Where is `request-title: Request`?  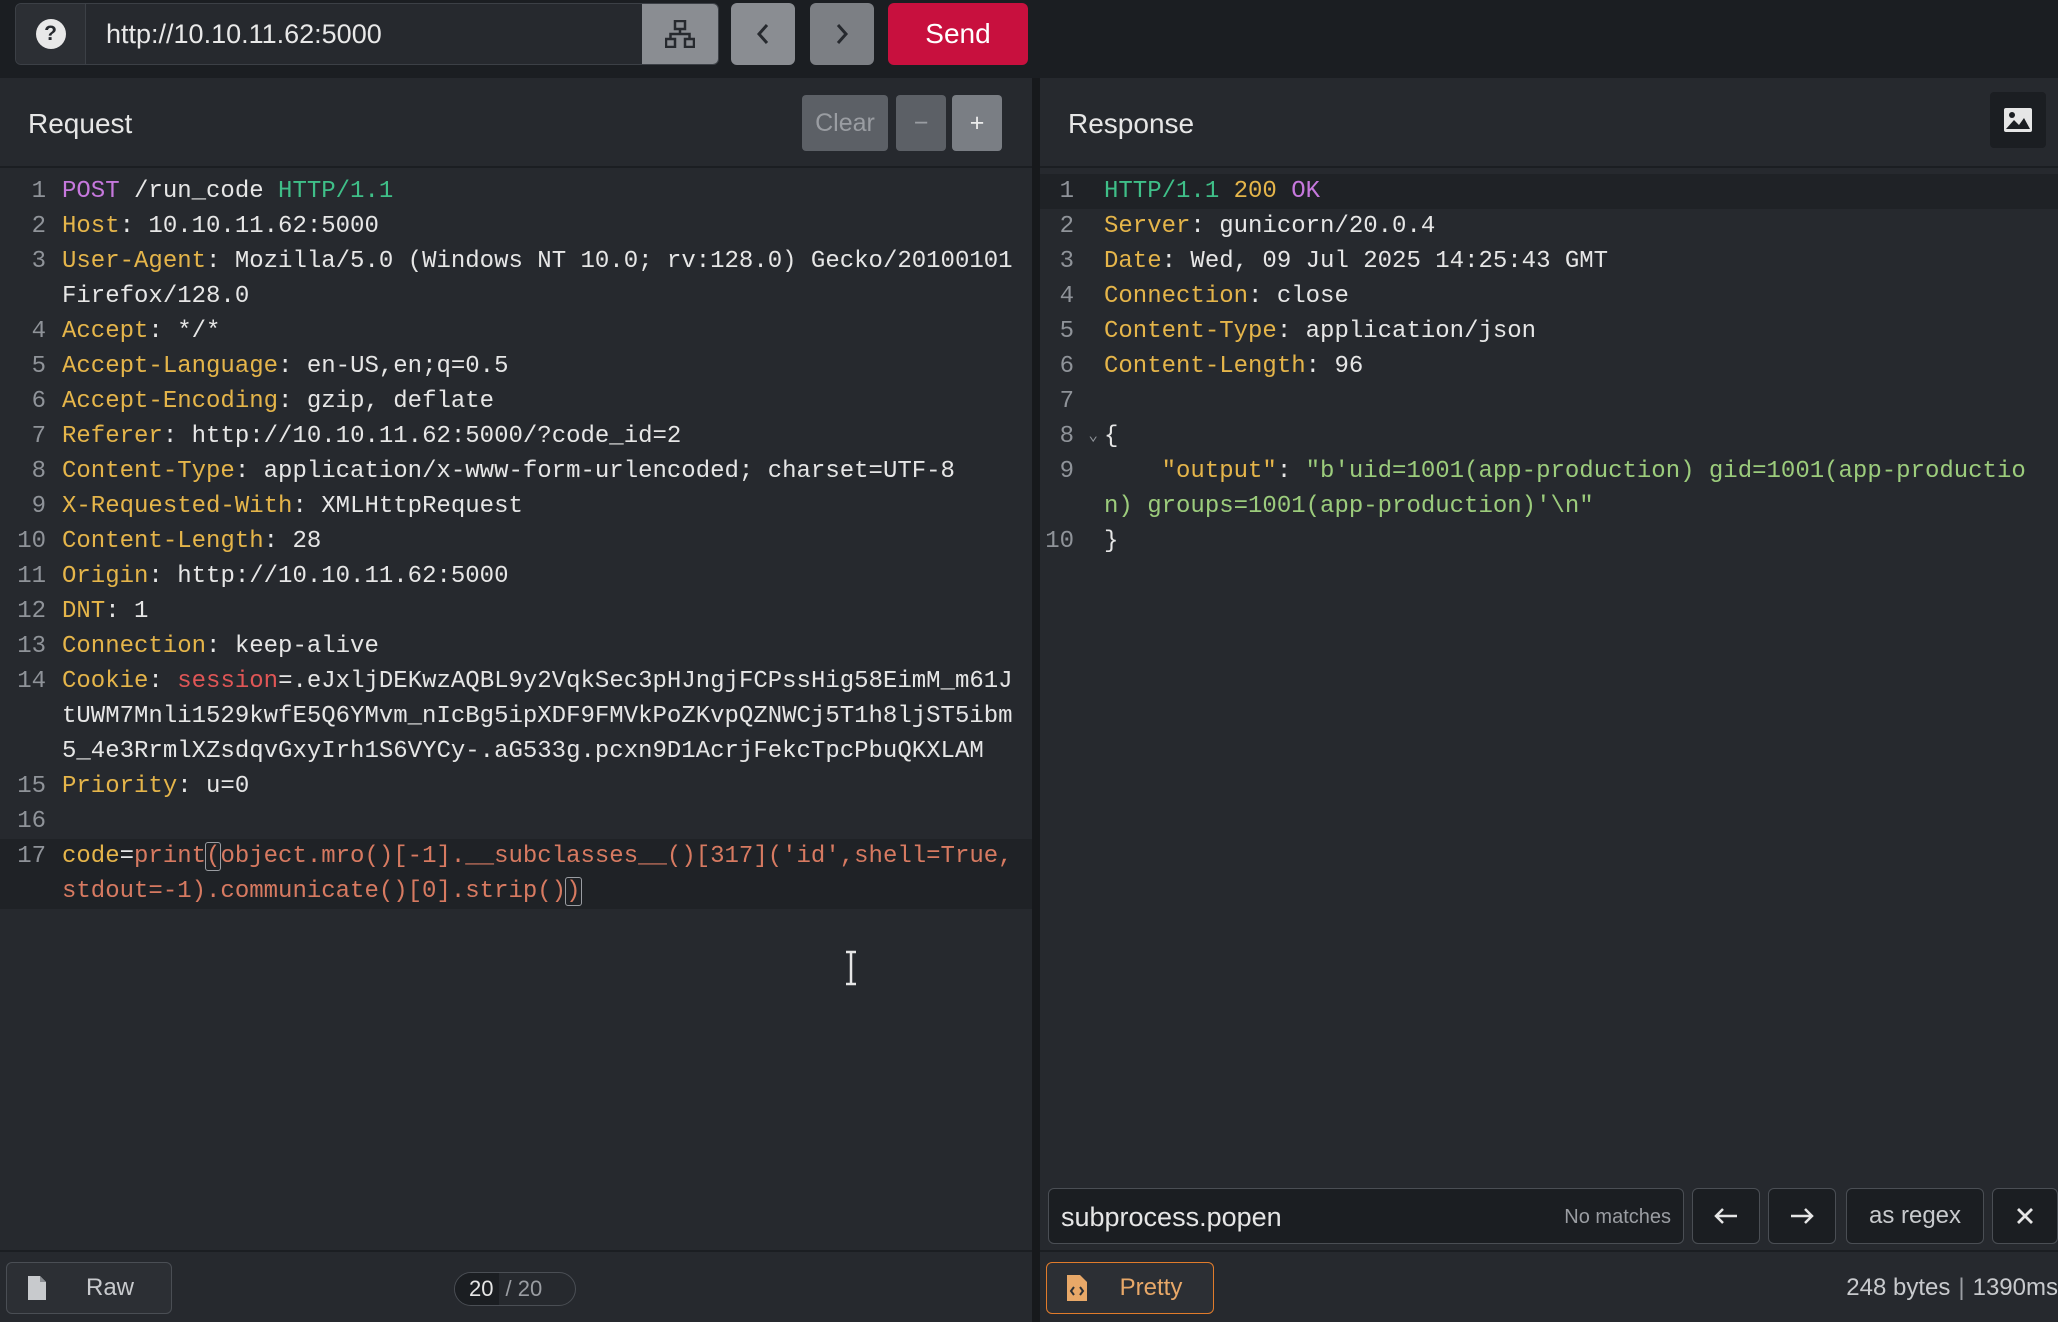 request-title: Request is located at coordinates (80, 123).